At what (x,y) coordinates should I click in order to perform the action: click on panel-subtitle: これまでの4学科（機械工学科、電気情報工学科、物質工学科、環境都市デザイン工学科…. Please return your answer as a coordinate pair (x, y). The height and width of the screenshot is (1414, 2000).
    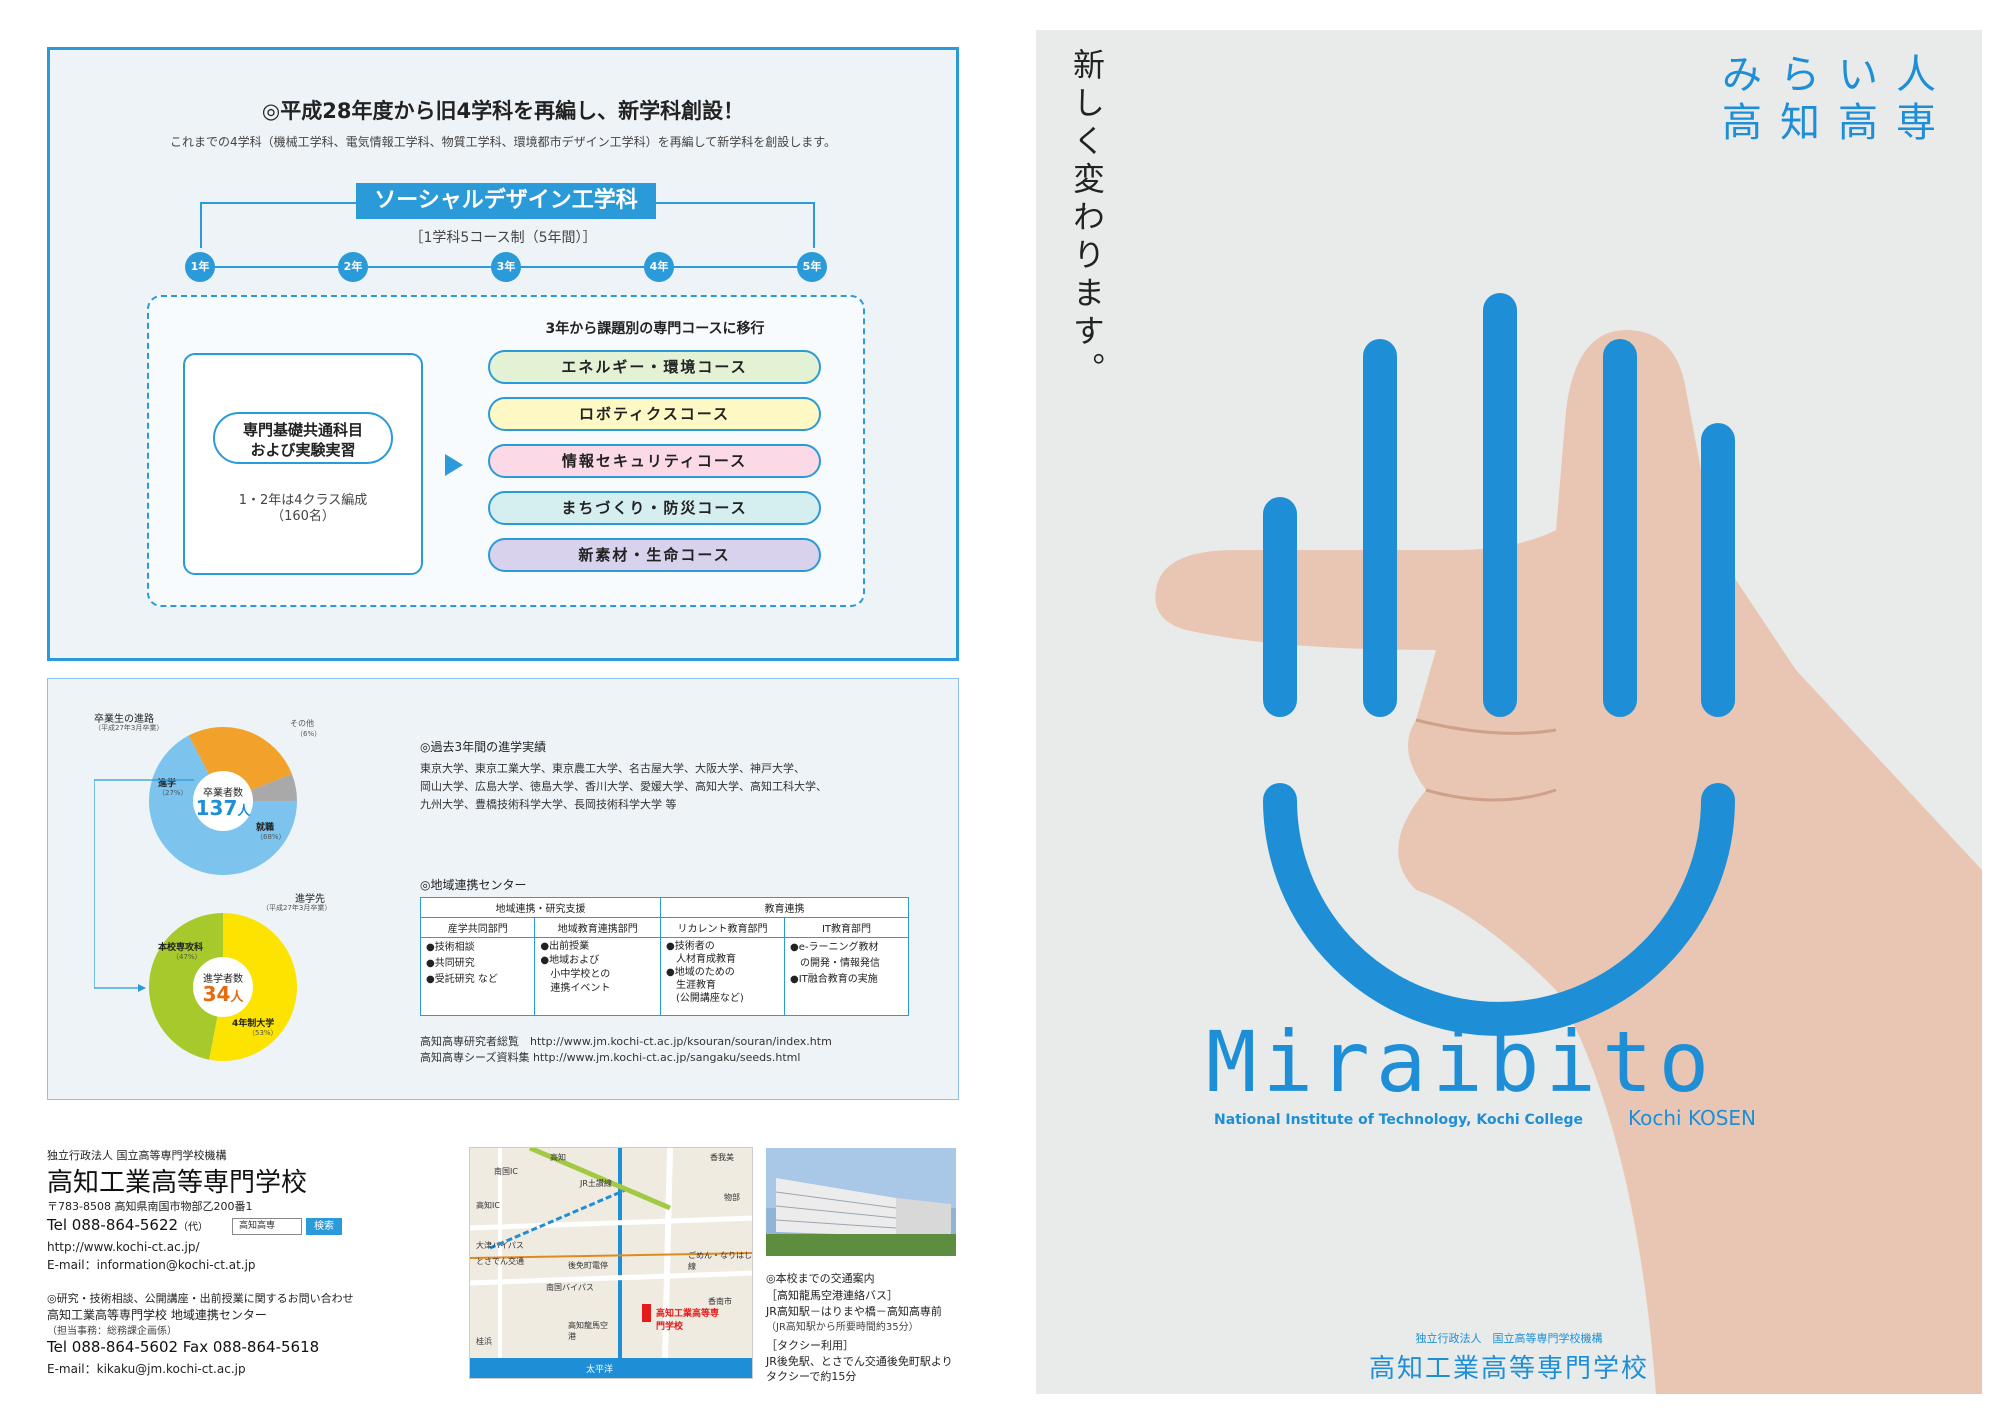
    Looking at the image, I should click on (503, 142).